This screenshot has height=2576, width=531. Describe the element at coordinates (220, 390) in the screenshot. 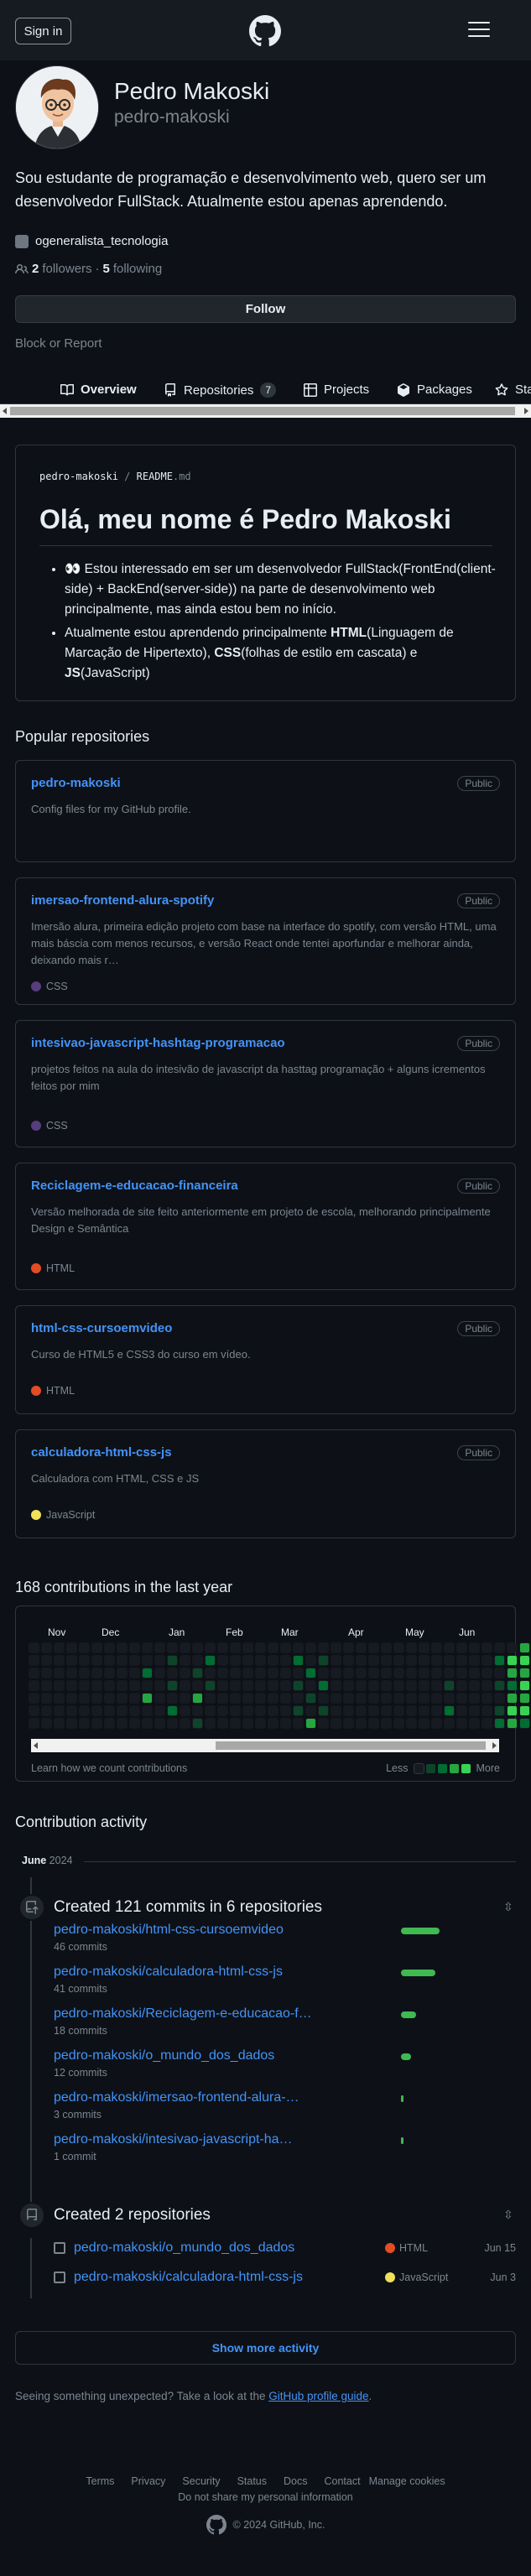

I see `tab-repositories: Repositories 7` at that location.